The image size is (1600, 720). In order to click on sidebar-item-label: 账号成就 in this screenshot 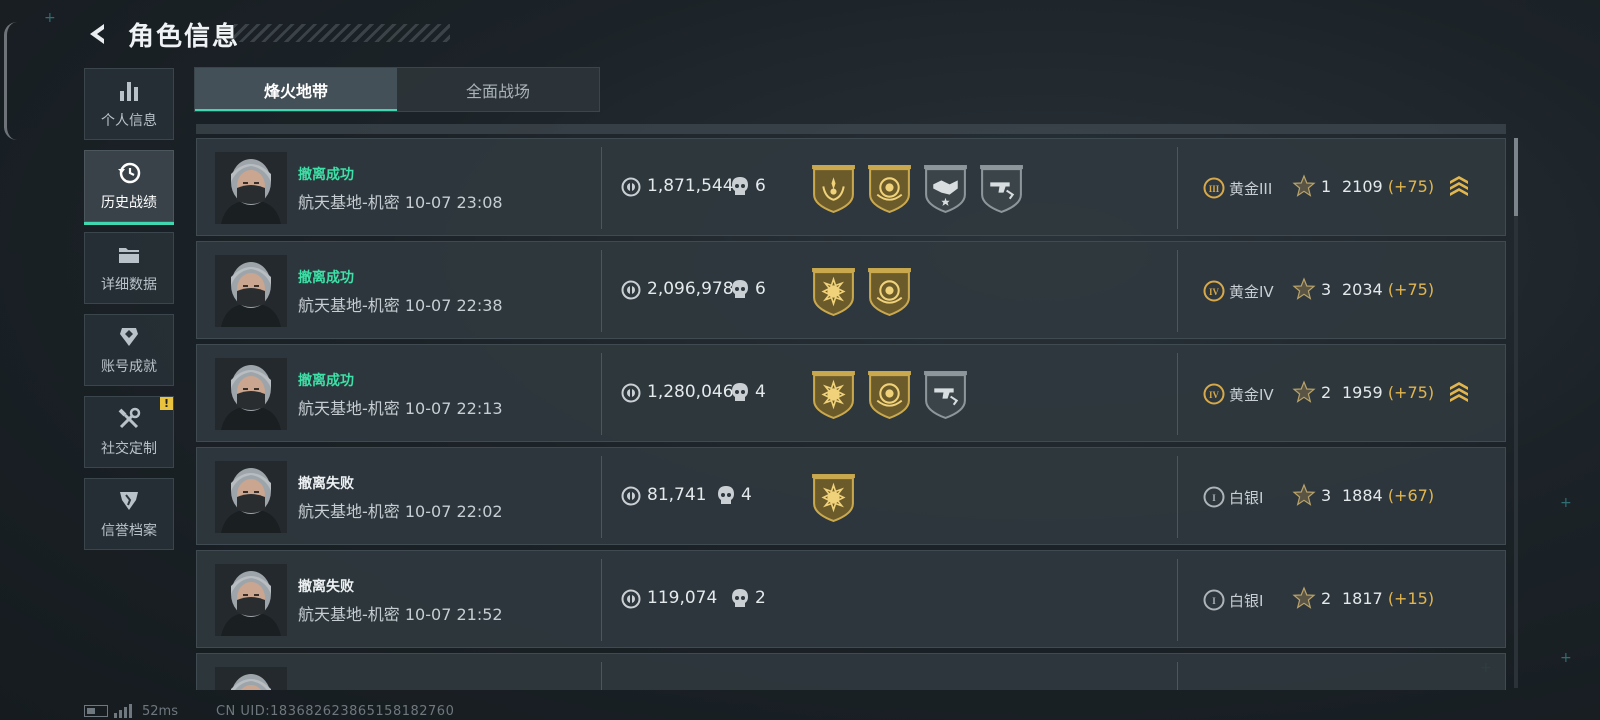, I will do `click(129, 367)`.